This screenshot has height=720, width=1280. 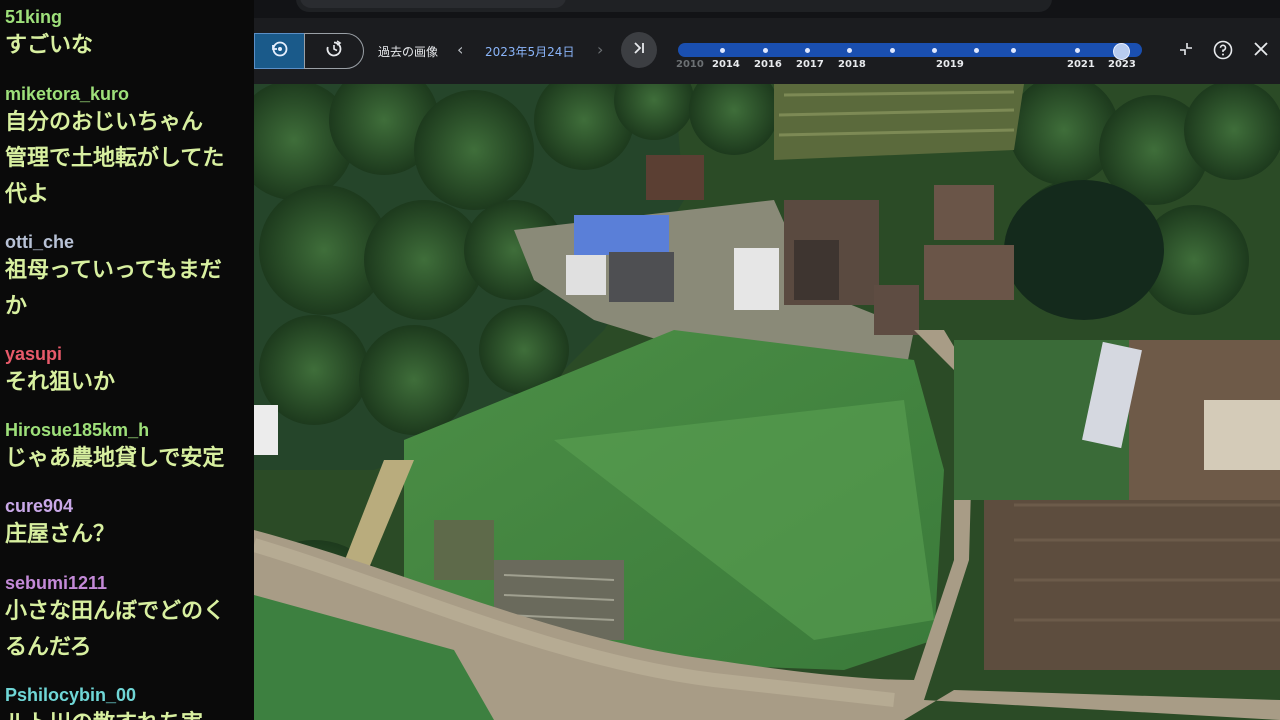 What do you see at coordinates (49, 45) in the screenshot?
I see `chat-text: すごいな` at bounding box center [49, 45].